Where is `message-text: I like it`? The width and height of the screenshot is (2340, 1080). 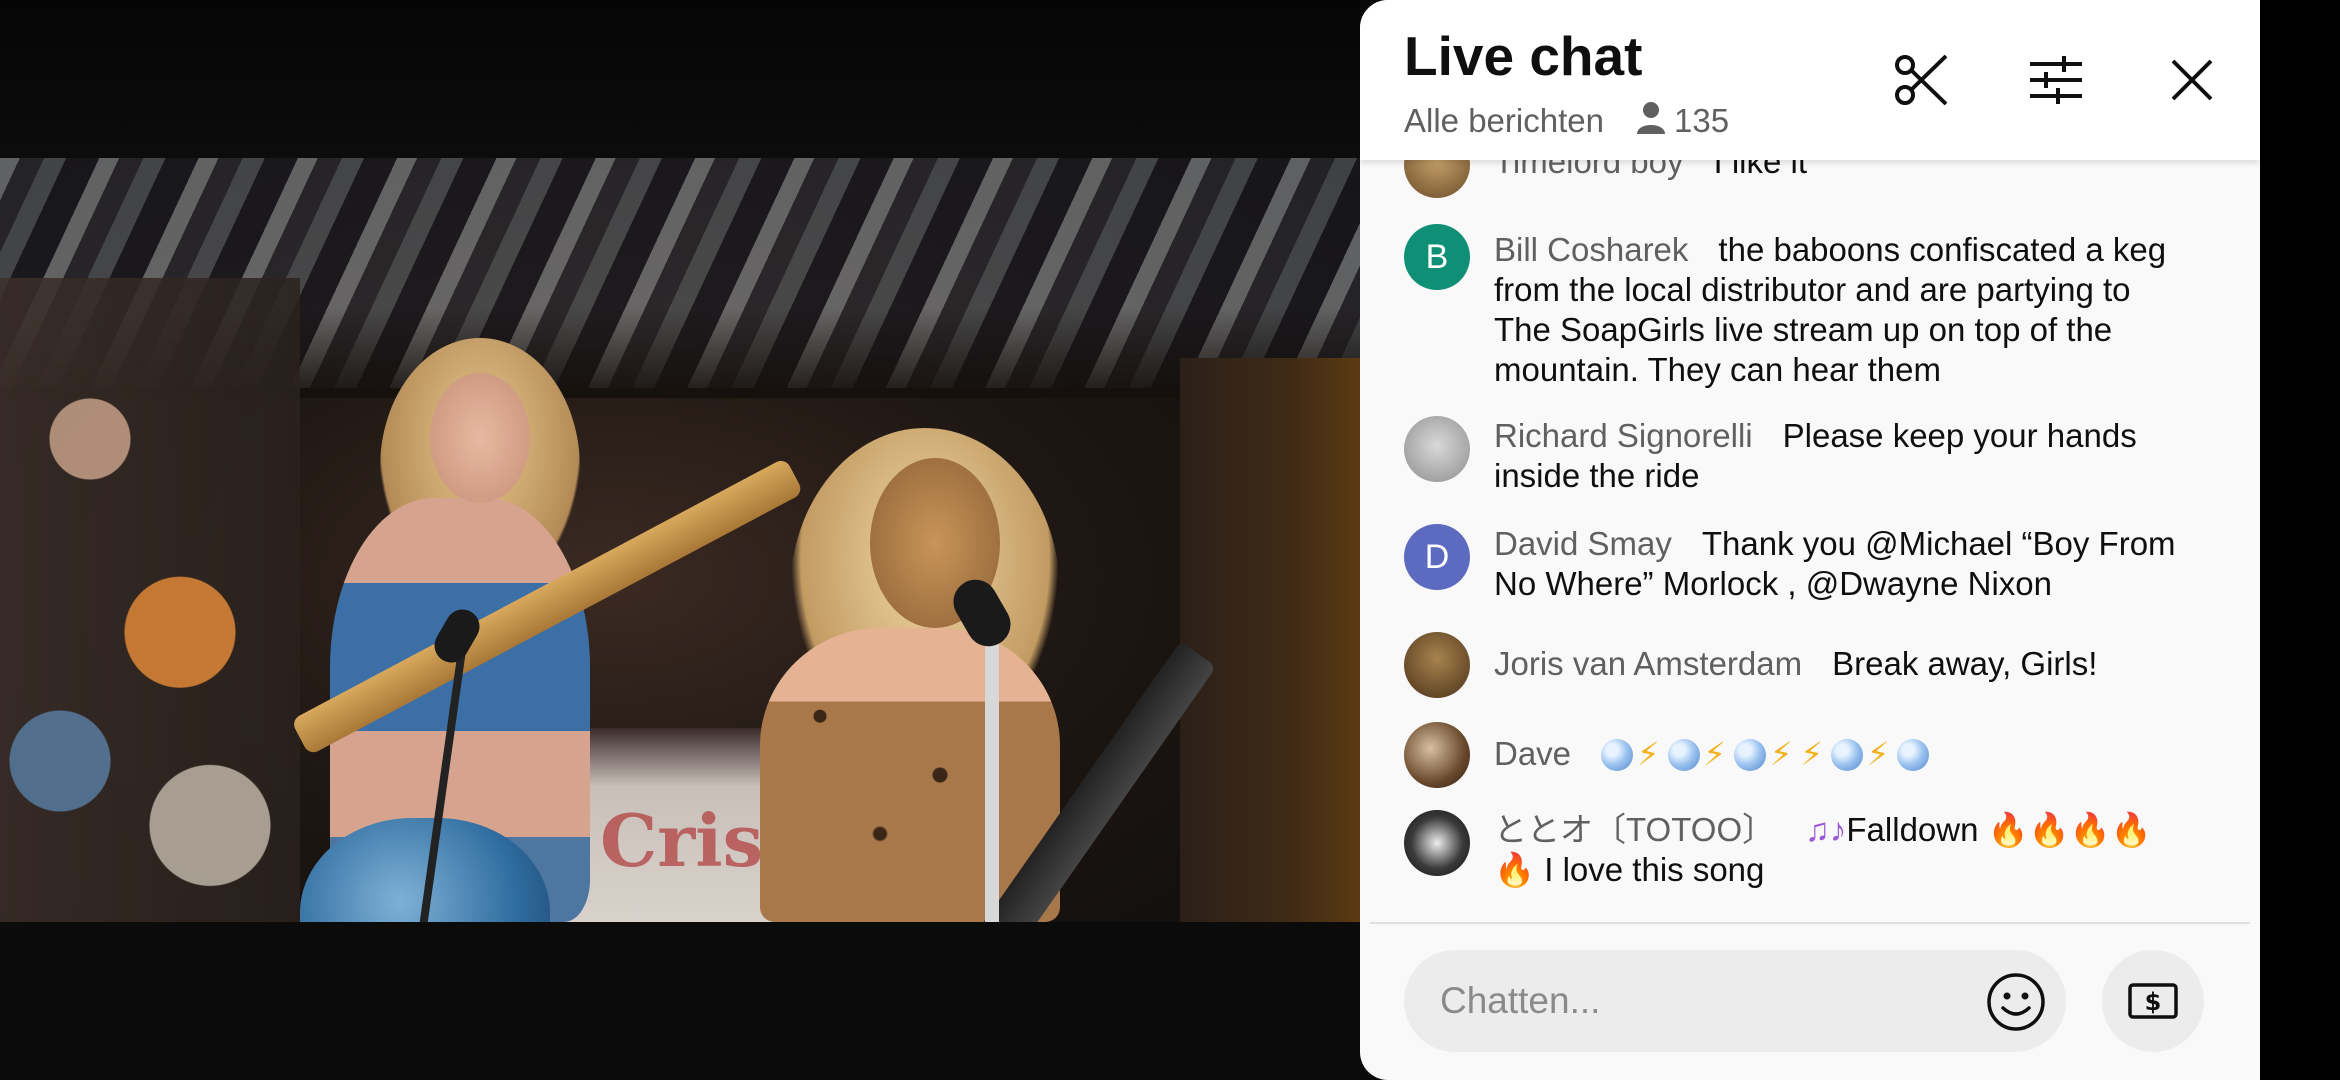 message-text: I like it is located at coordinates (1760, 170).